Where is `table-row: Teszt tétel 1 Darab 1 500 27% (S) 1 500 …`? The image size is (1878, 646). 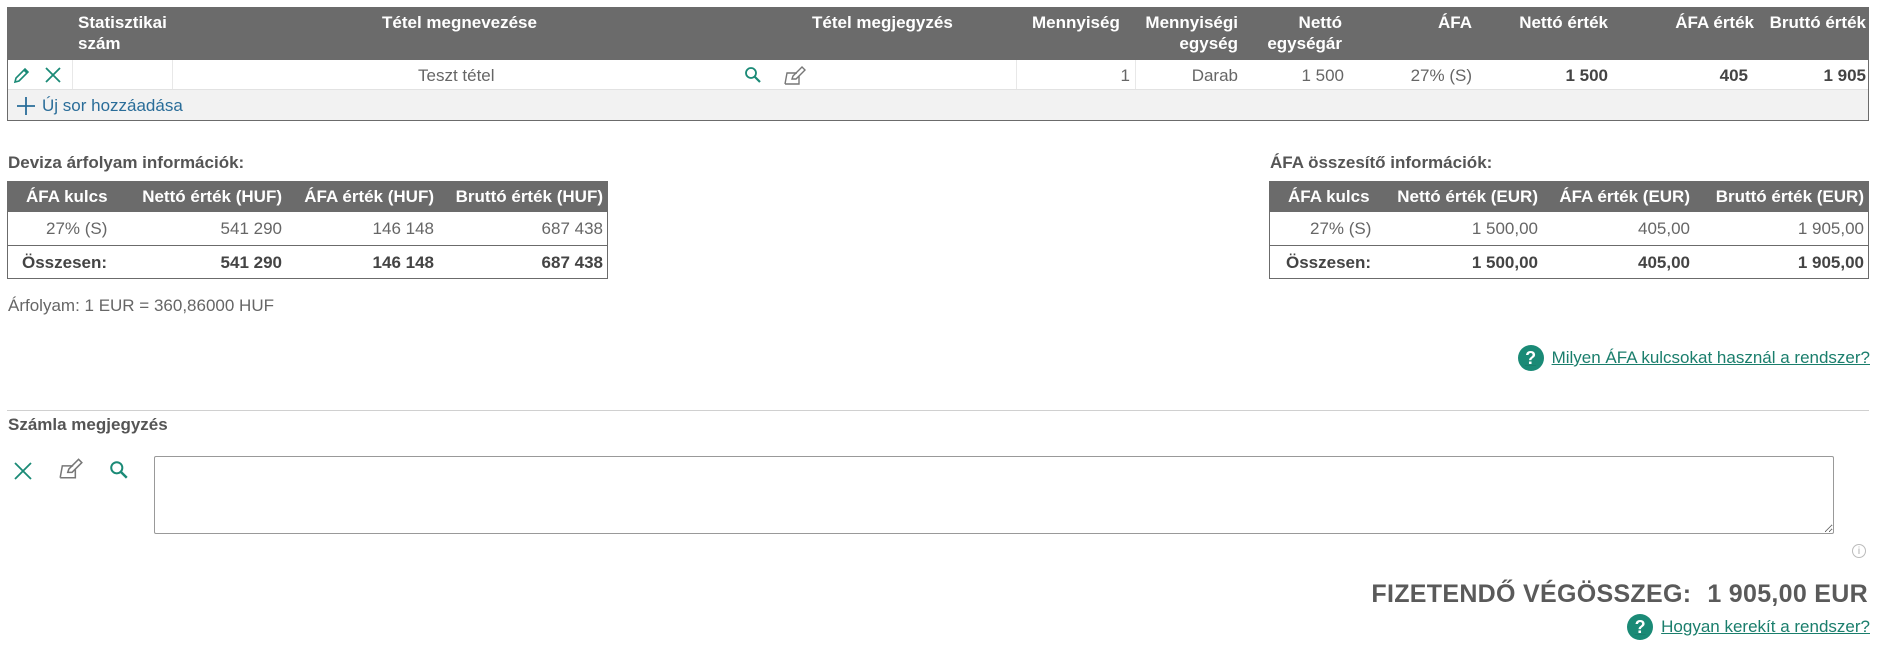
table-row: Teszt tétel 1 Darab 1 500 27% (S) 1 500 … is located at coordinates (938, 75).